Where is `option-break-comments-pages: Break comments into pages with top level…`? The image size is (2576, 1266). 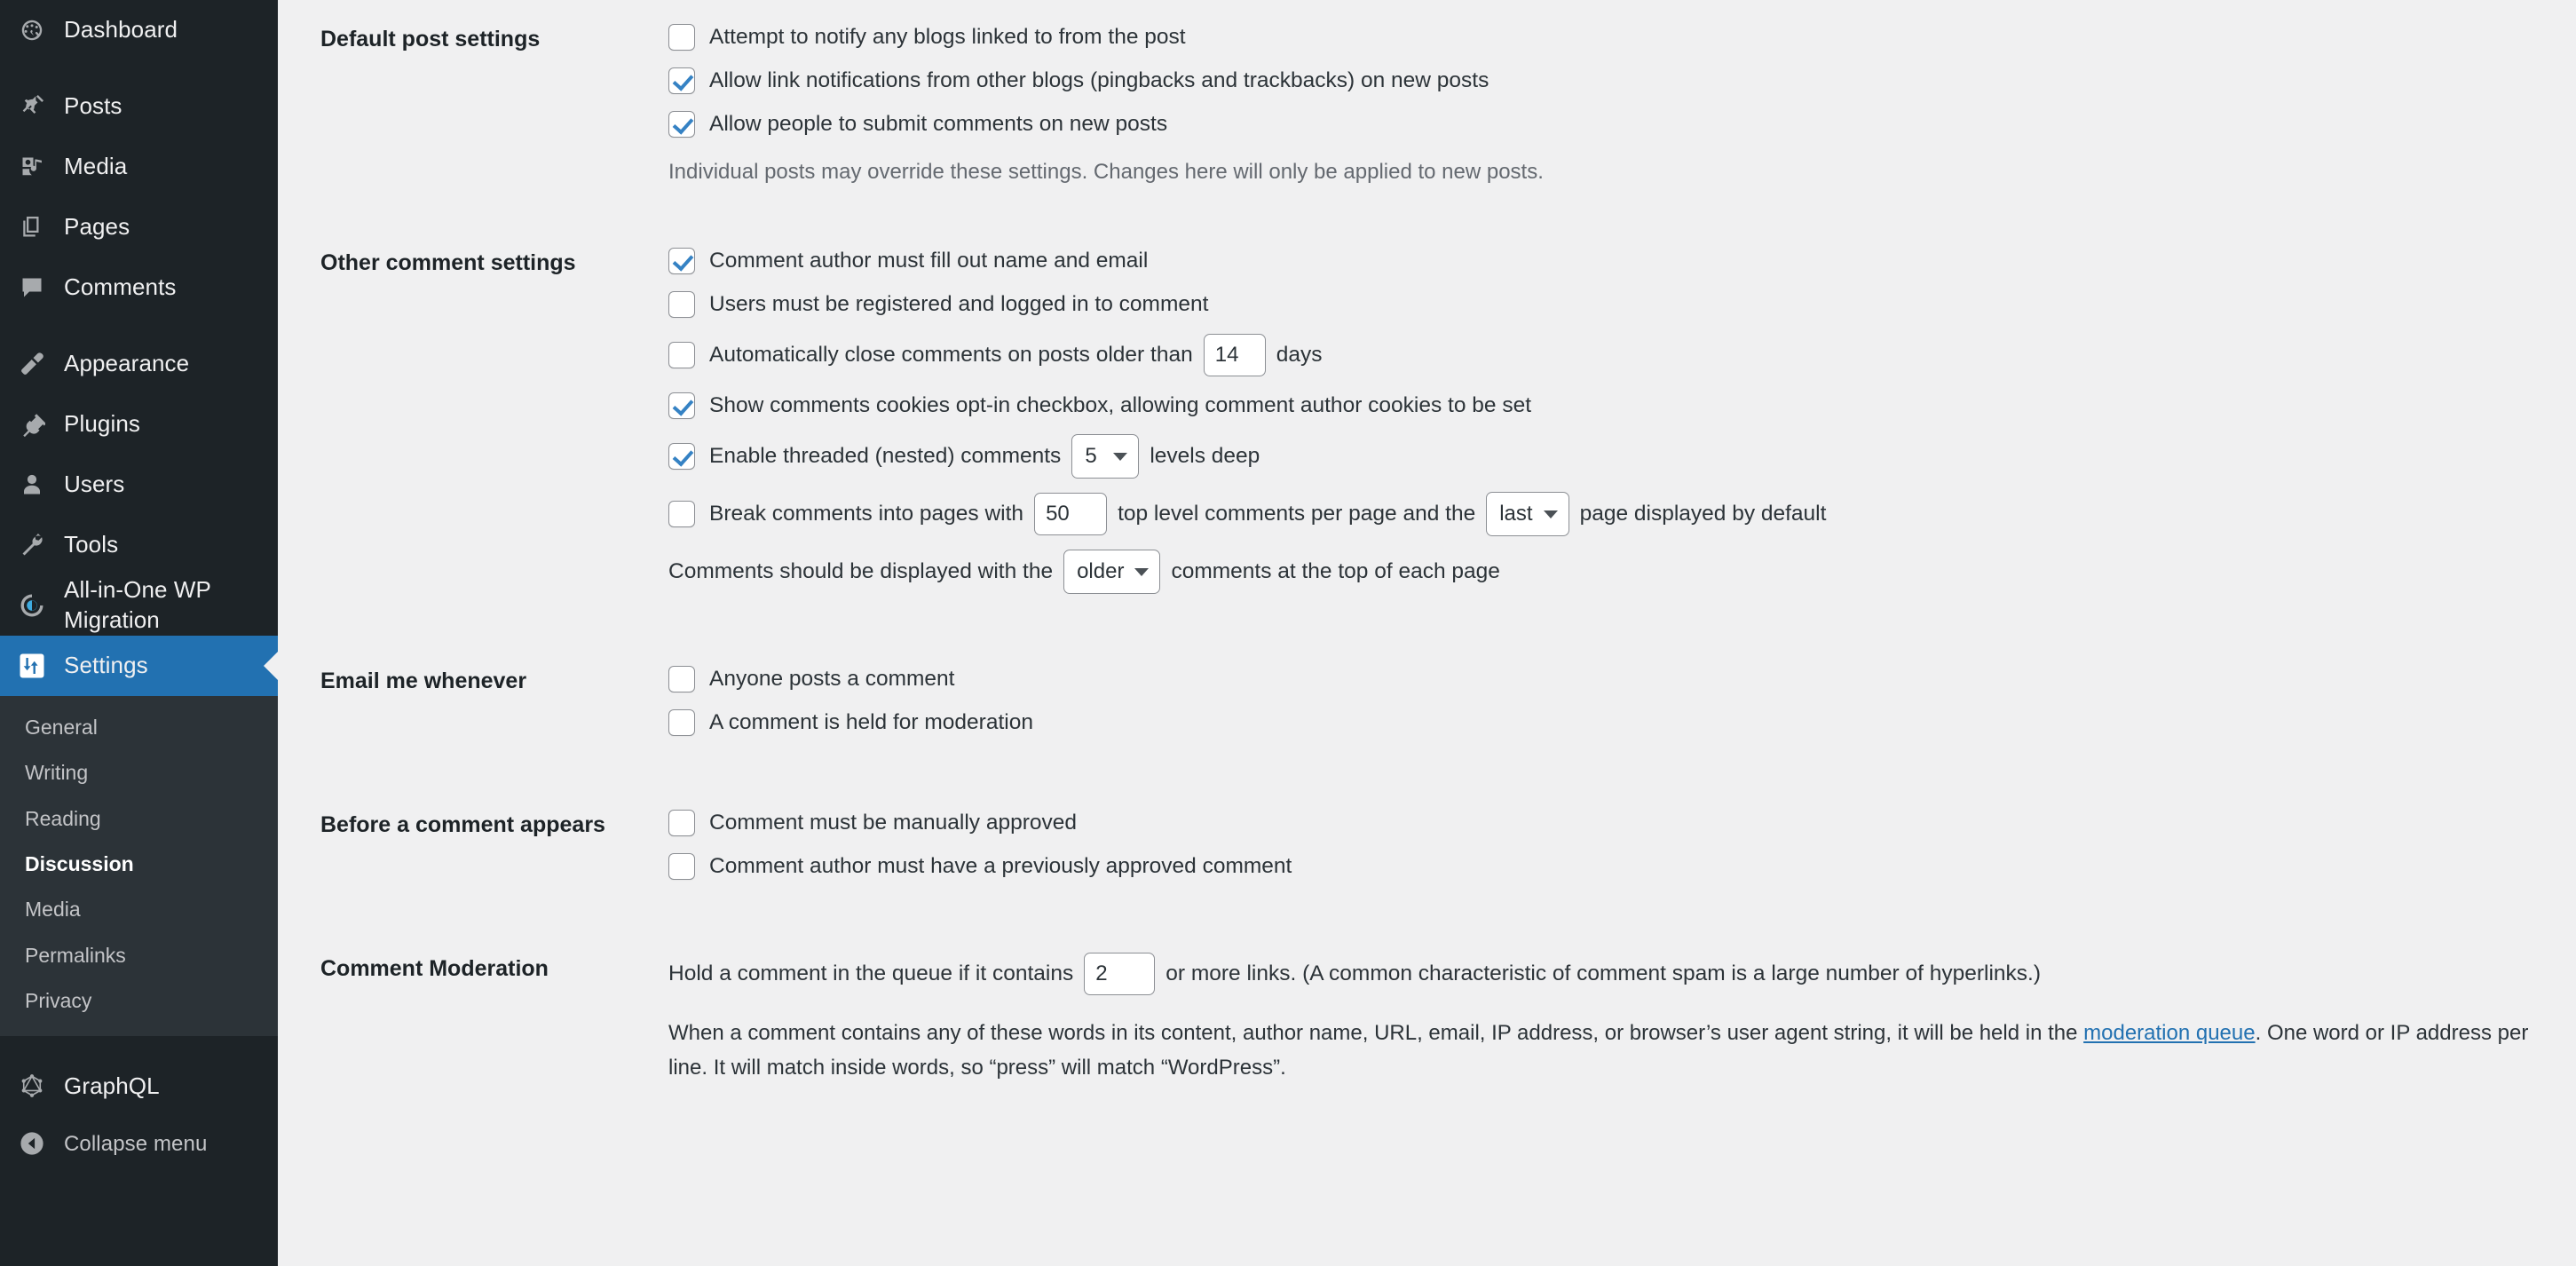 option-break-comments-pages: Break comments into pages with top level… is located at coordinates (1613, 514).